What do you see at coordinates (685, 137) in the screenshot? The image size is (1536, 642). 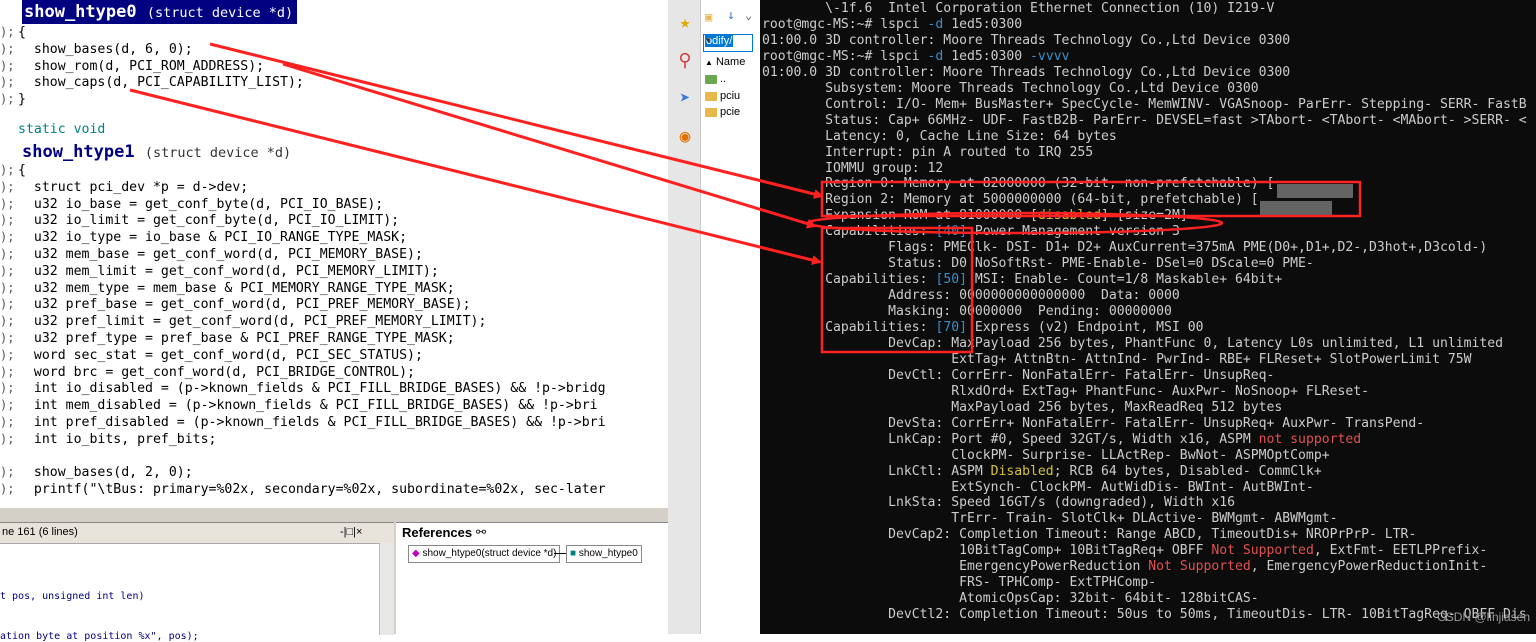 I see `app-icon: ◉` at bounding box center [685, 137].